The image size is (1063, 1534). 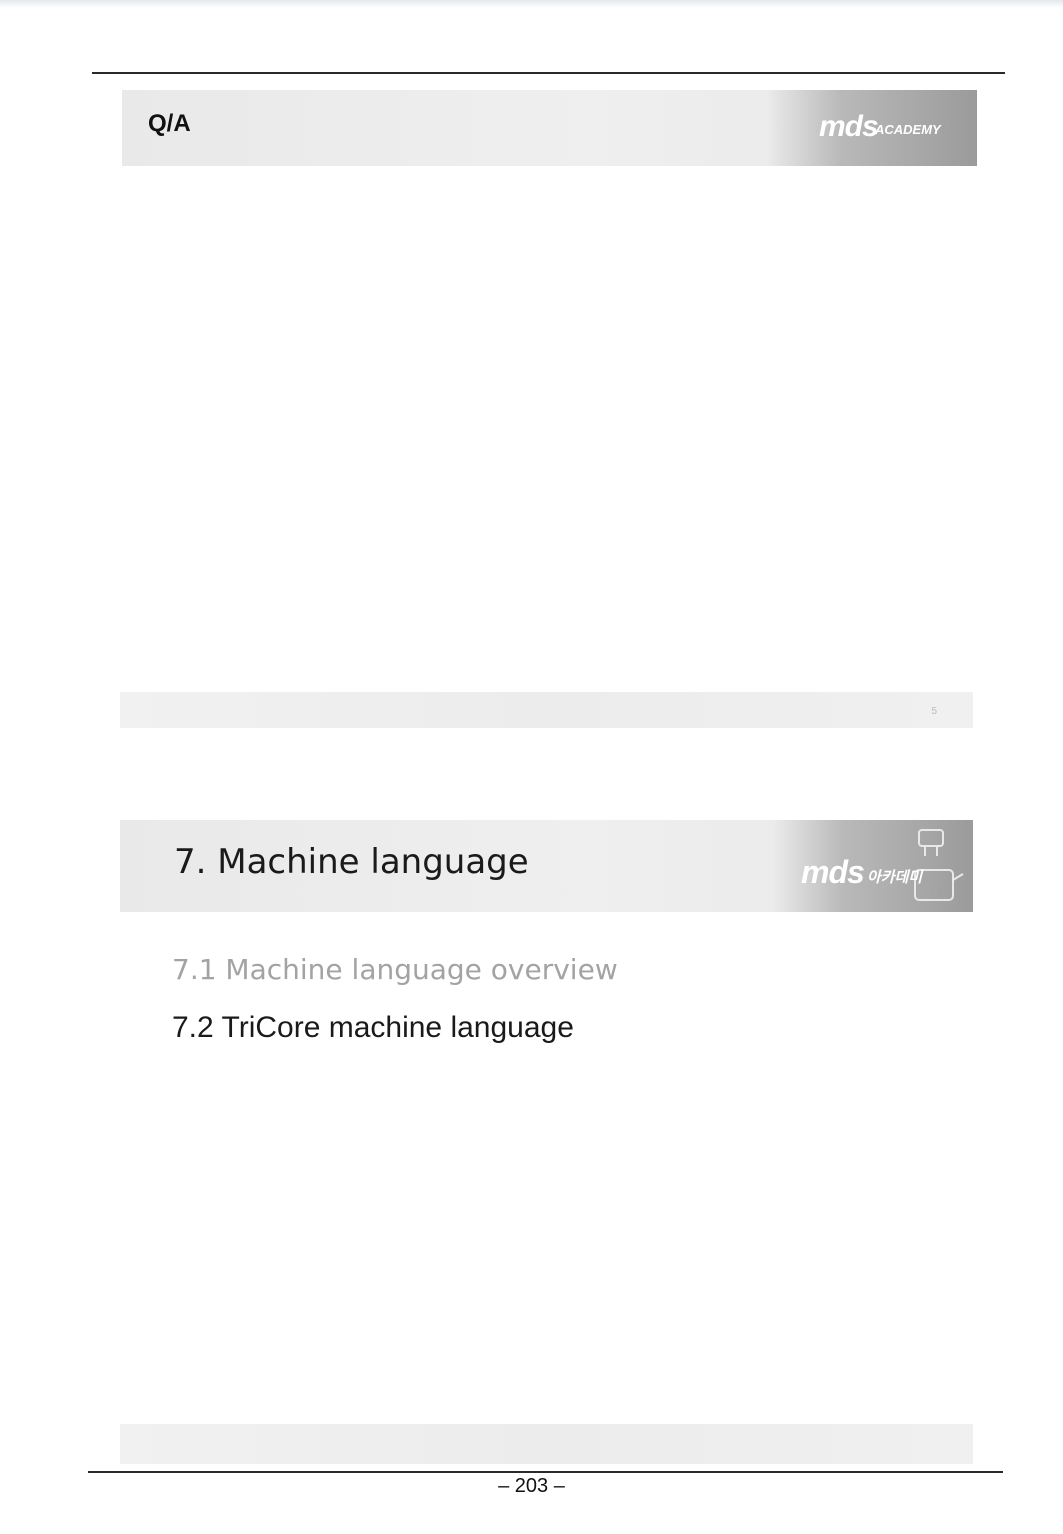 What do you see at coordinates (373, 1027) in the screenshot?
I see `toc-item-tricore: 7.2 TriCore machine language` at bounding box center [373, 1027].